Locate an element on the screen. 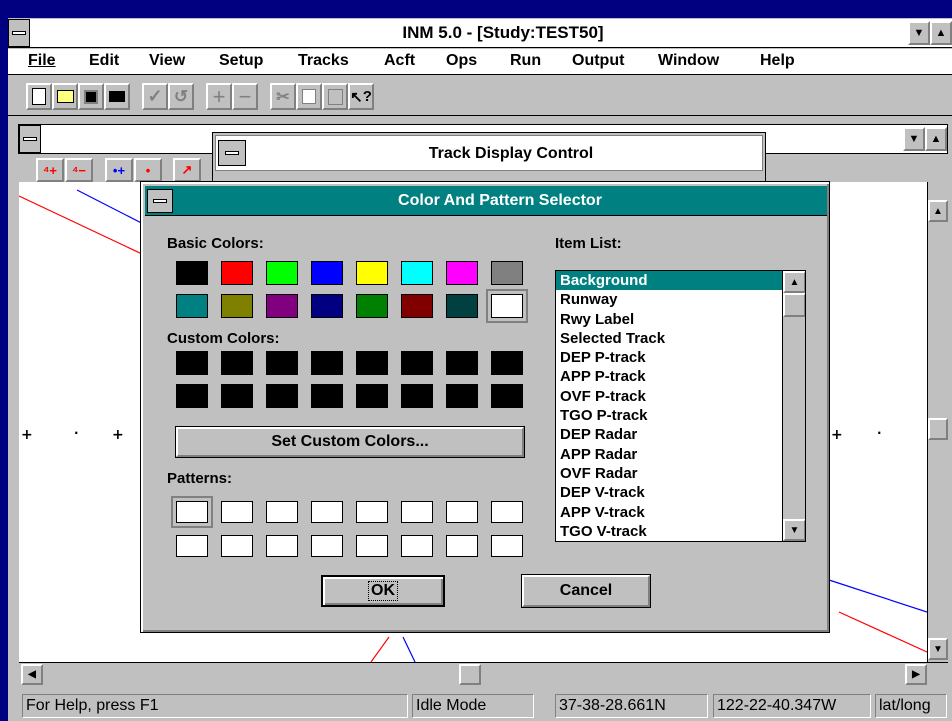 Image resolution: width=952 pixels, height=721 pixels. maximize-icon: ▲ is located at coordinates (941, 33).